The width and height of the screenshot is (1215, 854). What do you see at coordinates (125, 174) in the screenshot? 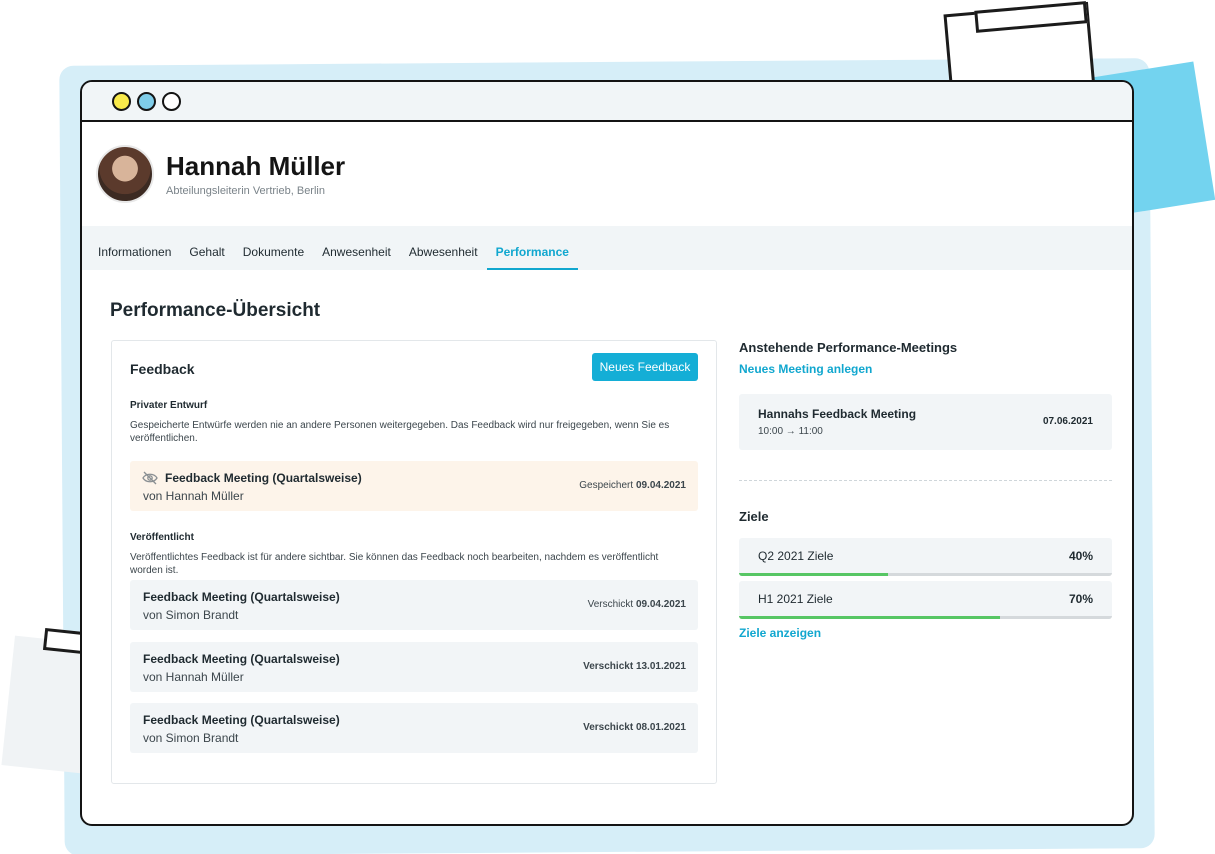
I see `avatar` at bounding box center [125, 174].